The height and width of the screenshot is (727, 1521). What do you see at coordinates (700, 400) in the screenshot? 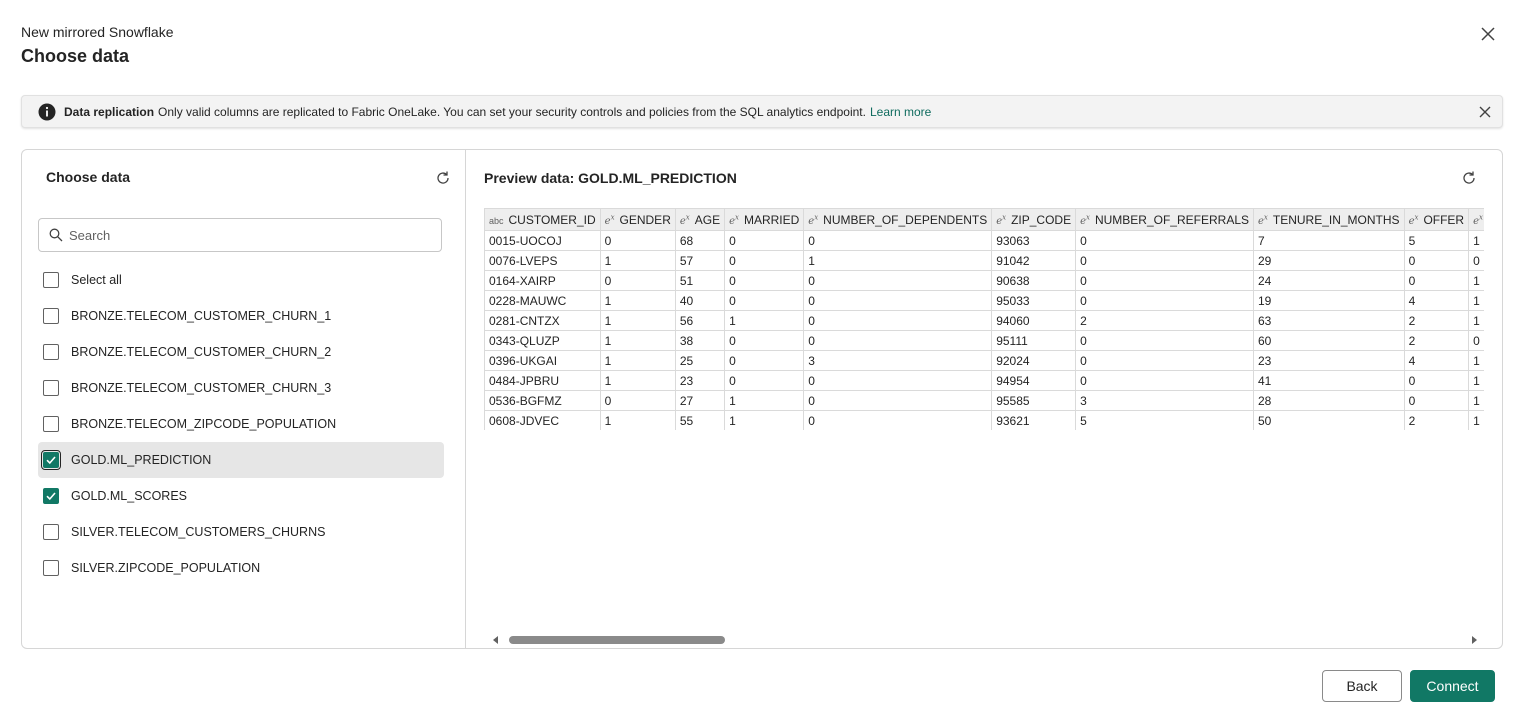
I see `table-cell: 27` at bounding box center [700, 400].